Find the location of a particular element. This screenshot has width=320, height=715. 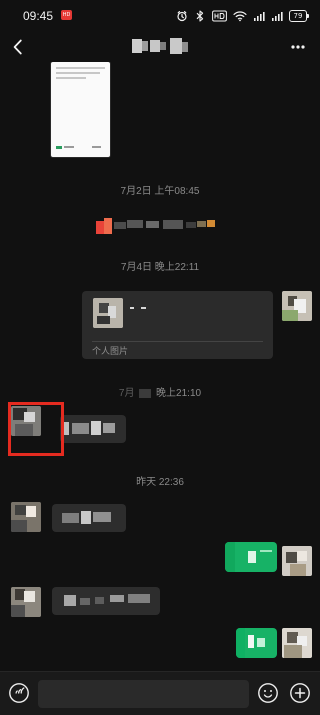

notification-badge-icon: HD is located at coordinates (66, 15).